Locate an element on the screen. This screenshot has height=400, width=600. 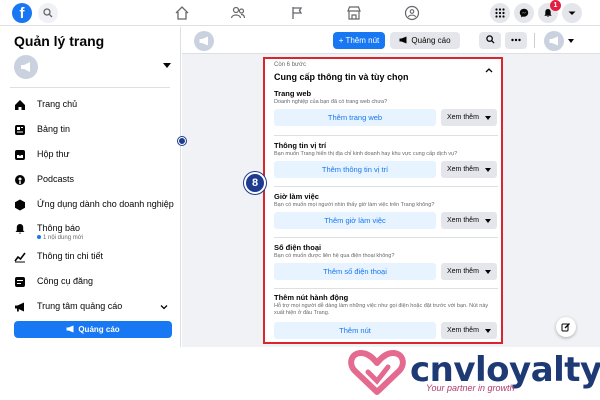
more-options-button is located at coordinates (516, 40).